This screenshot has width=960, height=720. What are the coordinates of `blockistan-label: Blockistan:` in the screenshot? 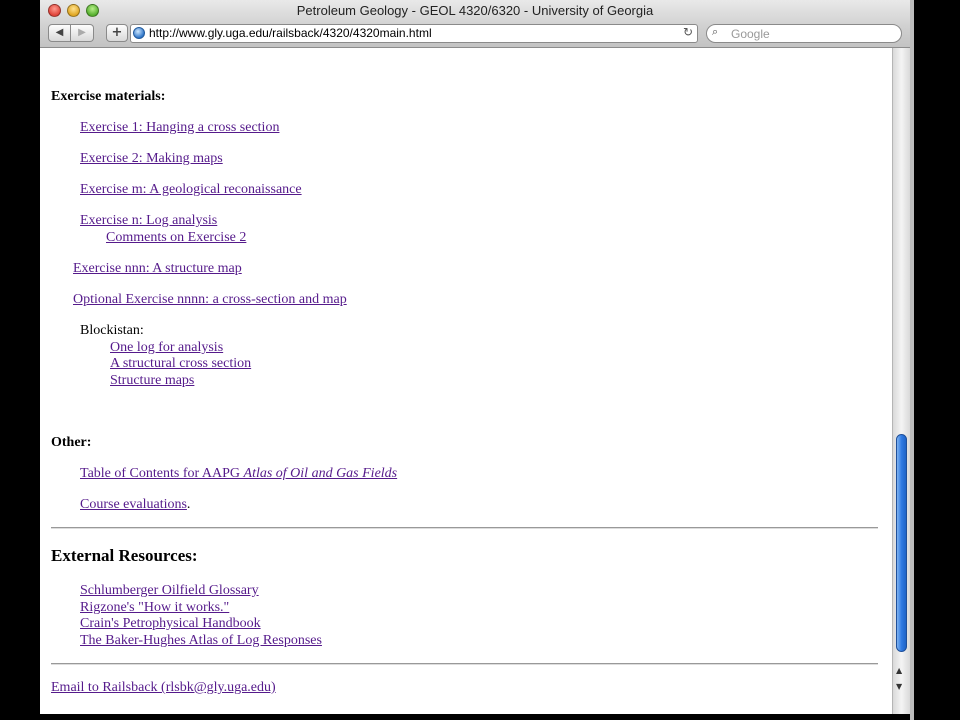 It's located at (112, 330).